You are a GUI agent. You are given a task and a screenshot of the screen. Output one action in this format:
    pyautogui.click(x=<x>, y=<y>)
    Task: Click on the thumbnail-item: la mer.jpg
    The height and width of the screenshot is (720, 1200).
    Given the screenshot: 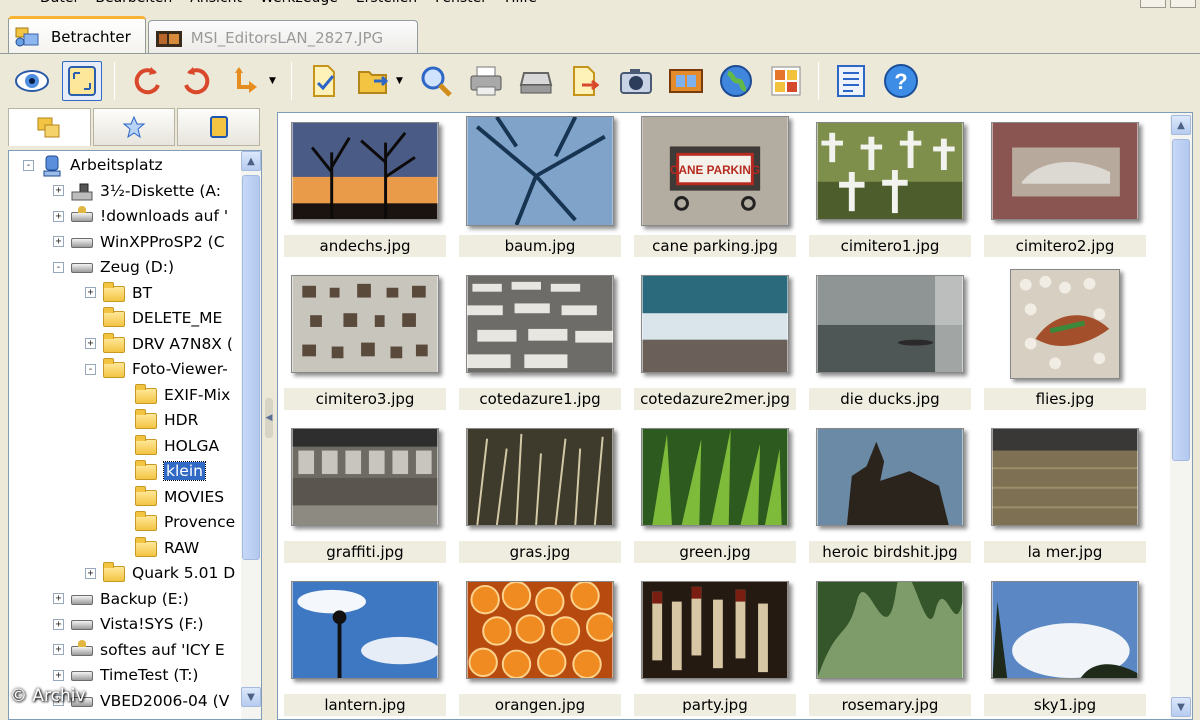 What is the action you would take?
    pyautogui.click(x=1065, y=495)
    